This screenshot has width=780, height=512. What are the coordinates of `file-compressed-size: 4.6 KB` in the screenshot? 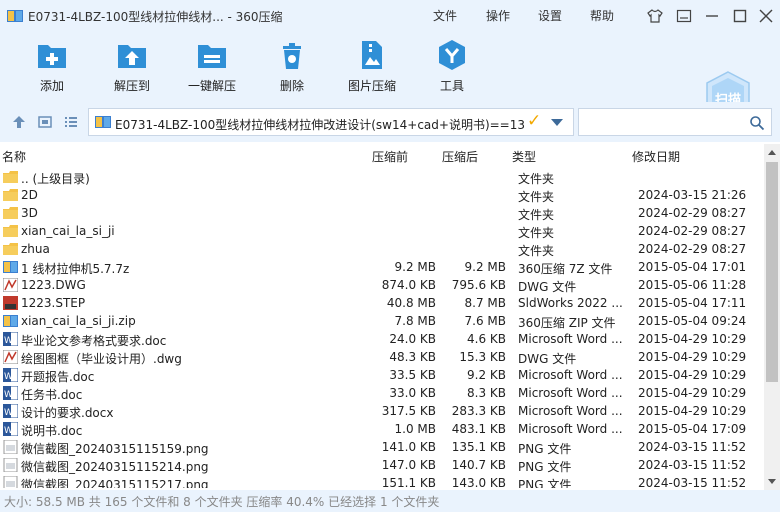 It's located at (486, 339).